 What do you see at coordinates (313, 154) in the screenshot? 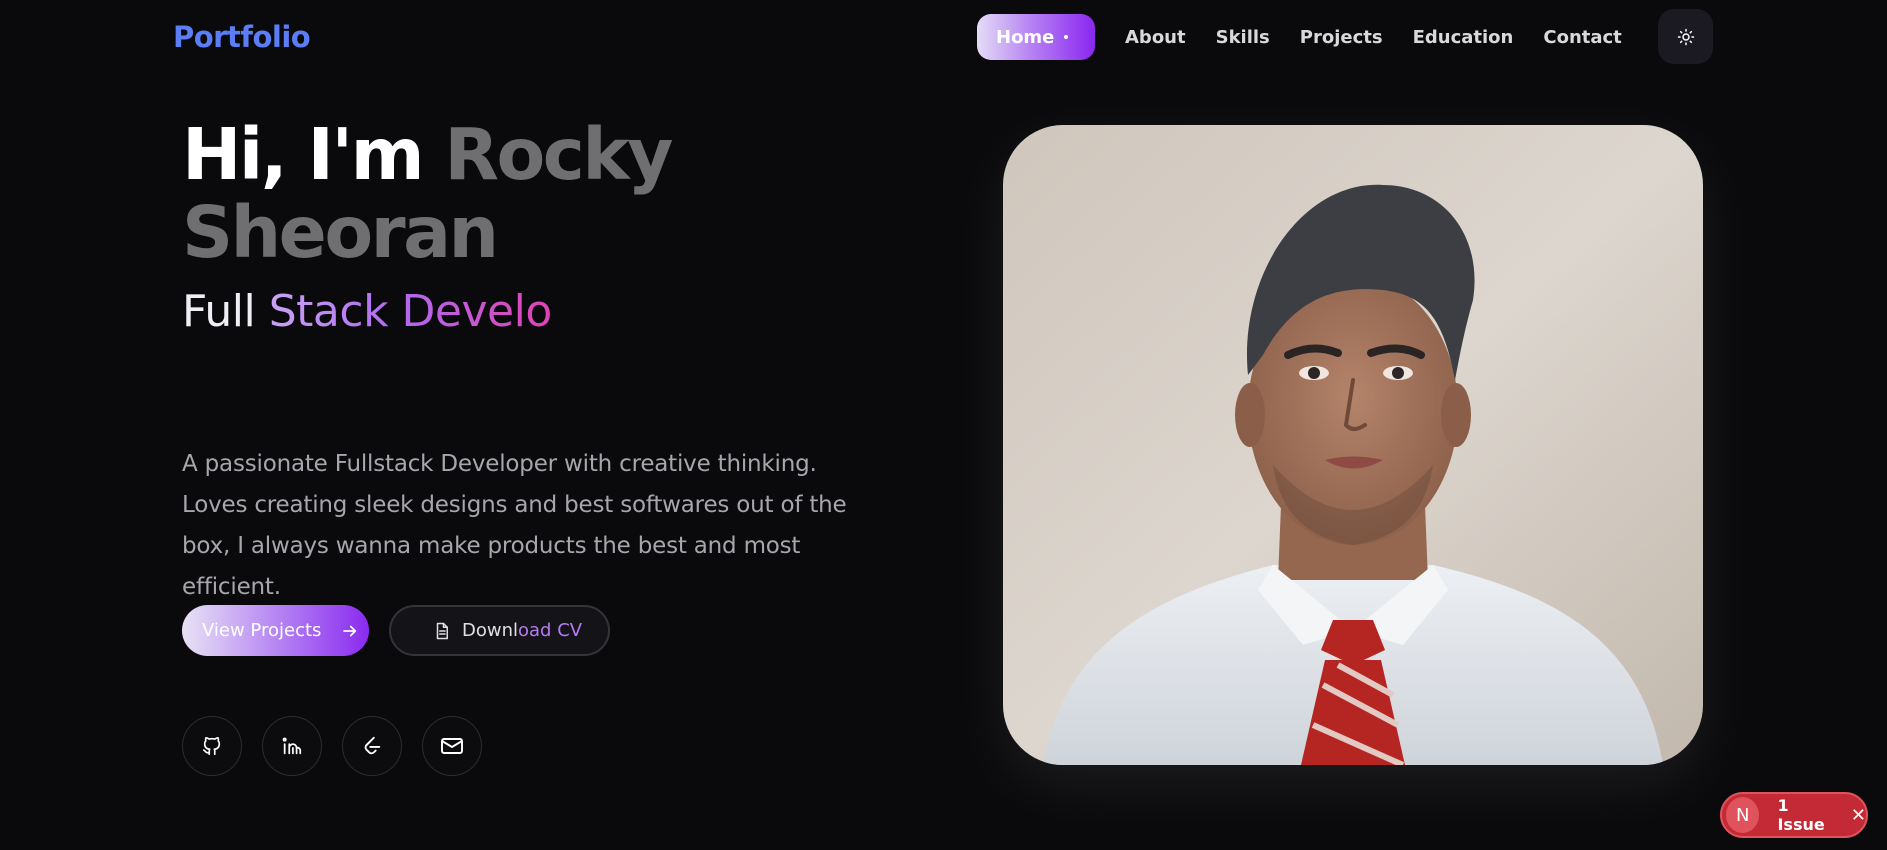
I see `hero-greeting: Hi, I'm` at bounding box center [313, 154].